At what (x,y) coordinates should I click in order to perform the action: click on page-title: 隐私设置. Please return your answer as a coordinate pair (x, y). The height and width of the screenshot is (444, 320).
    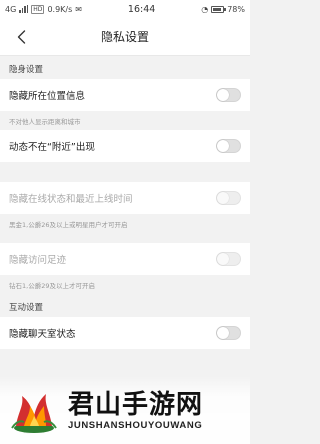
    Looking at the image, I should click on (124, 37).